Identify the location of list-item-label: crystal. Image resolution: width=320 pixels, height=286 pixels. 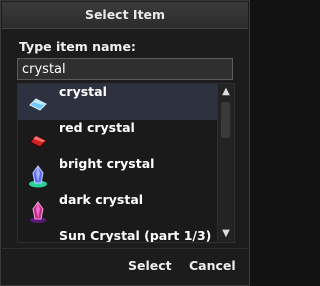
(83, 91).